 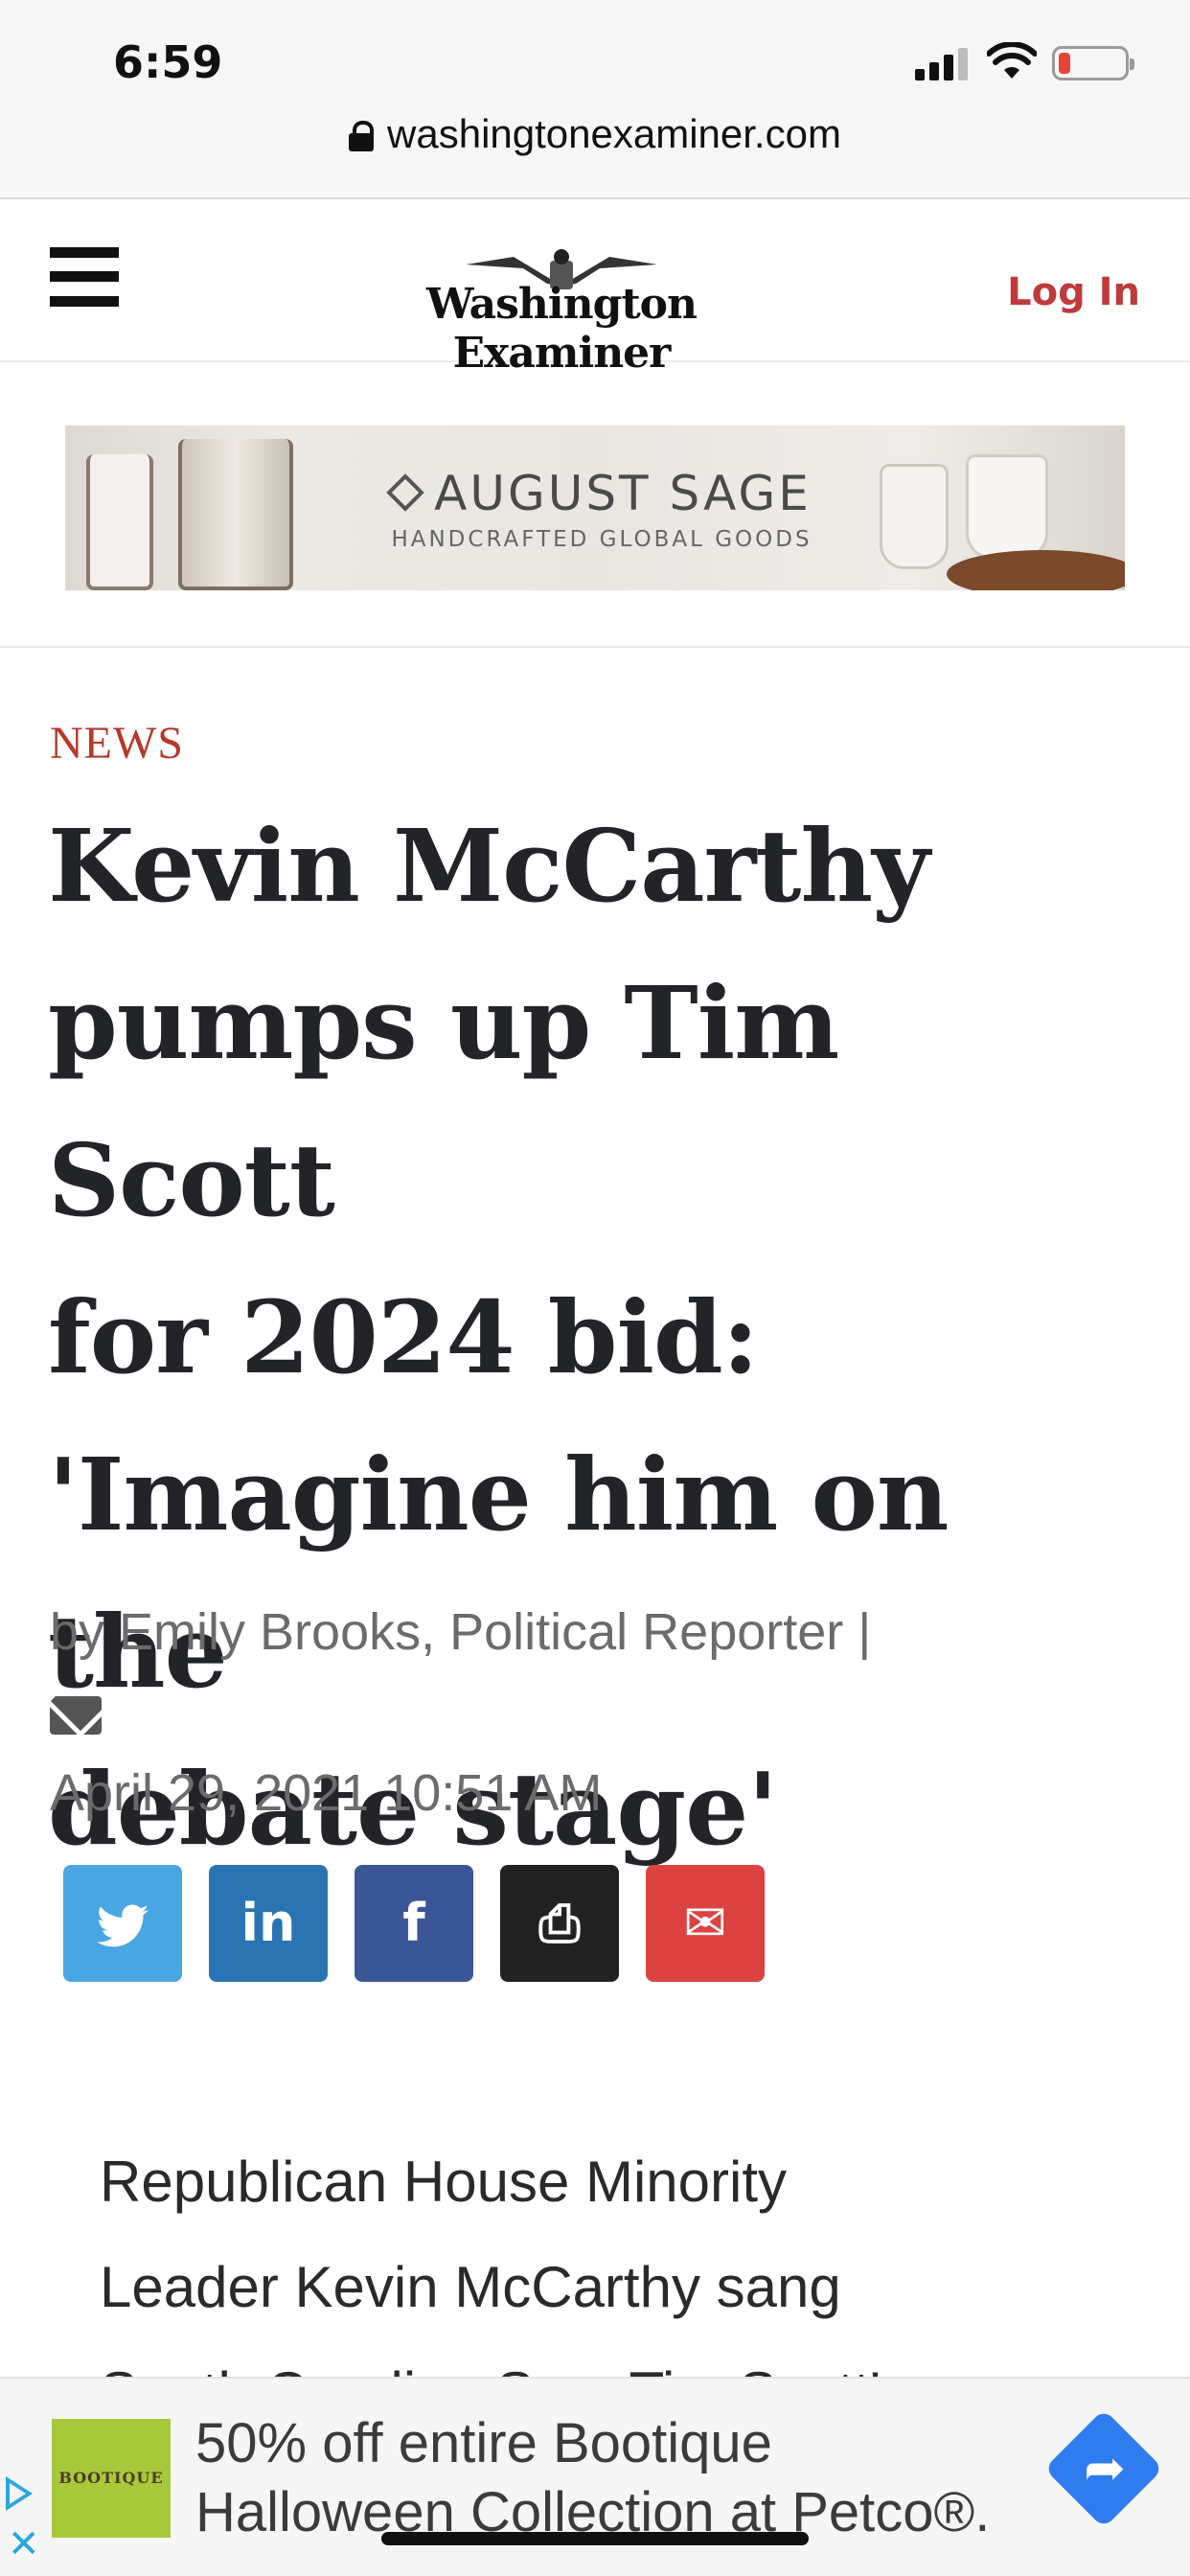 I want to click on email-icon: ✉, so click(x=705, y=1923).